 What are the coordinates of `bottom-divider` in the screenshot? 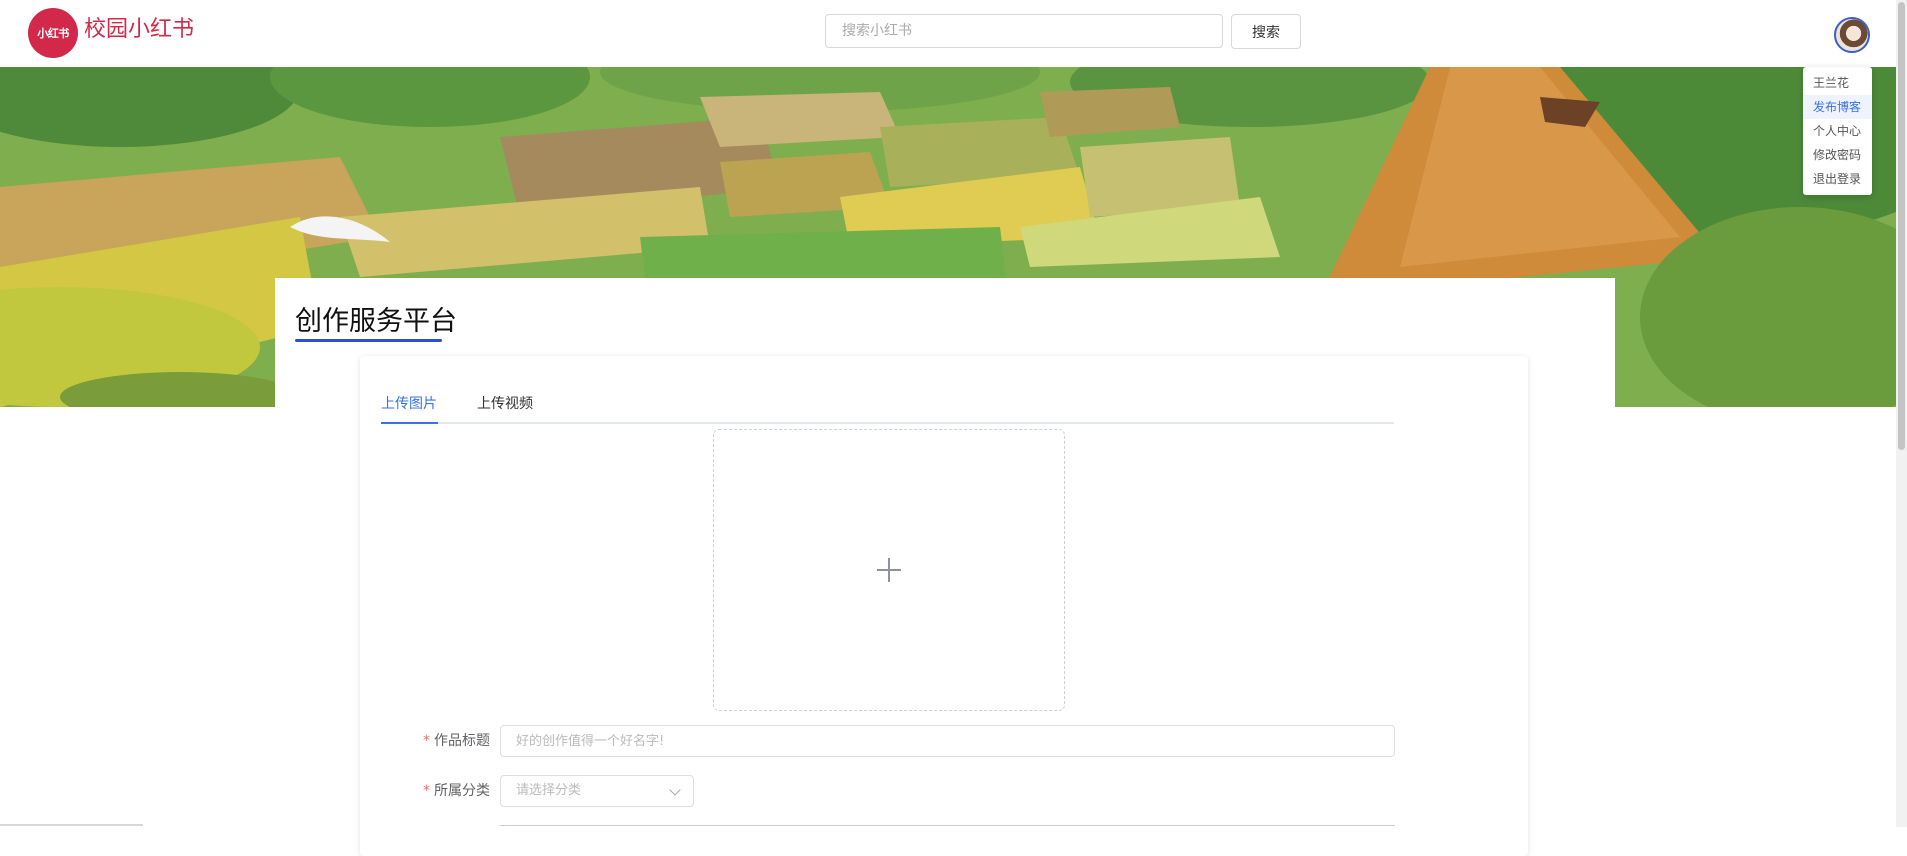 It's located at (71, 825).